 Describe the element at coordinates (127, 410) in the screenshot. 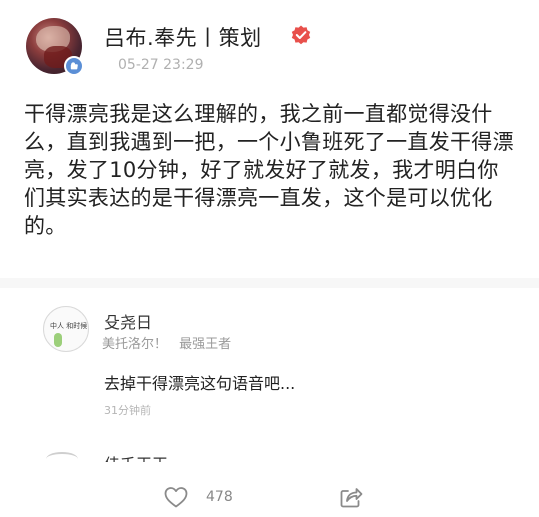

I see `comment-timestamp: 31分钟前` at that location.